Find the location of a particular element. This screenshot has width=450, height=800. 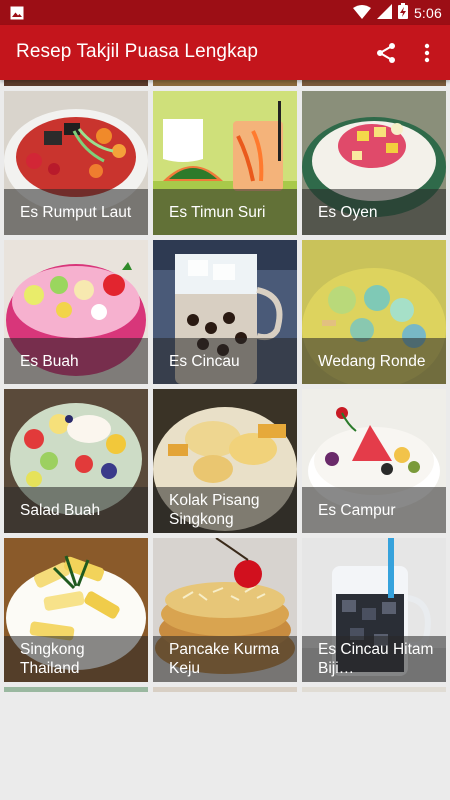

recipe-name: Es Rumput Laut is located at coordinates (76, 212).